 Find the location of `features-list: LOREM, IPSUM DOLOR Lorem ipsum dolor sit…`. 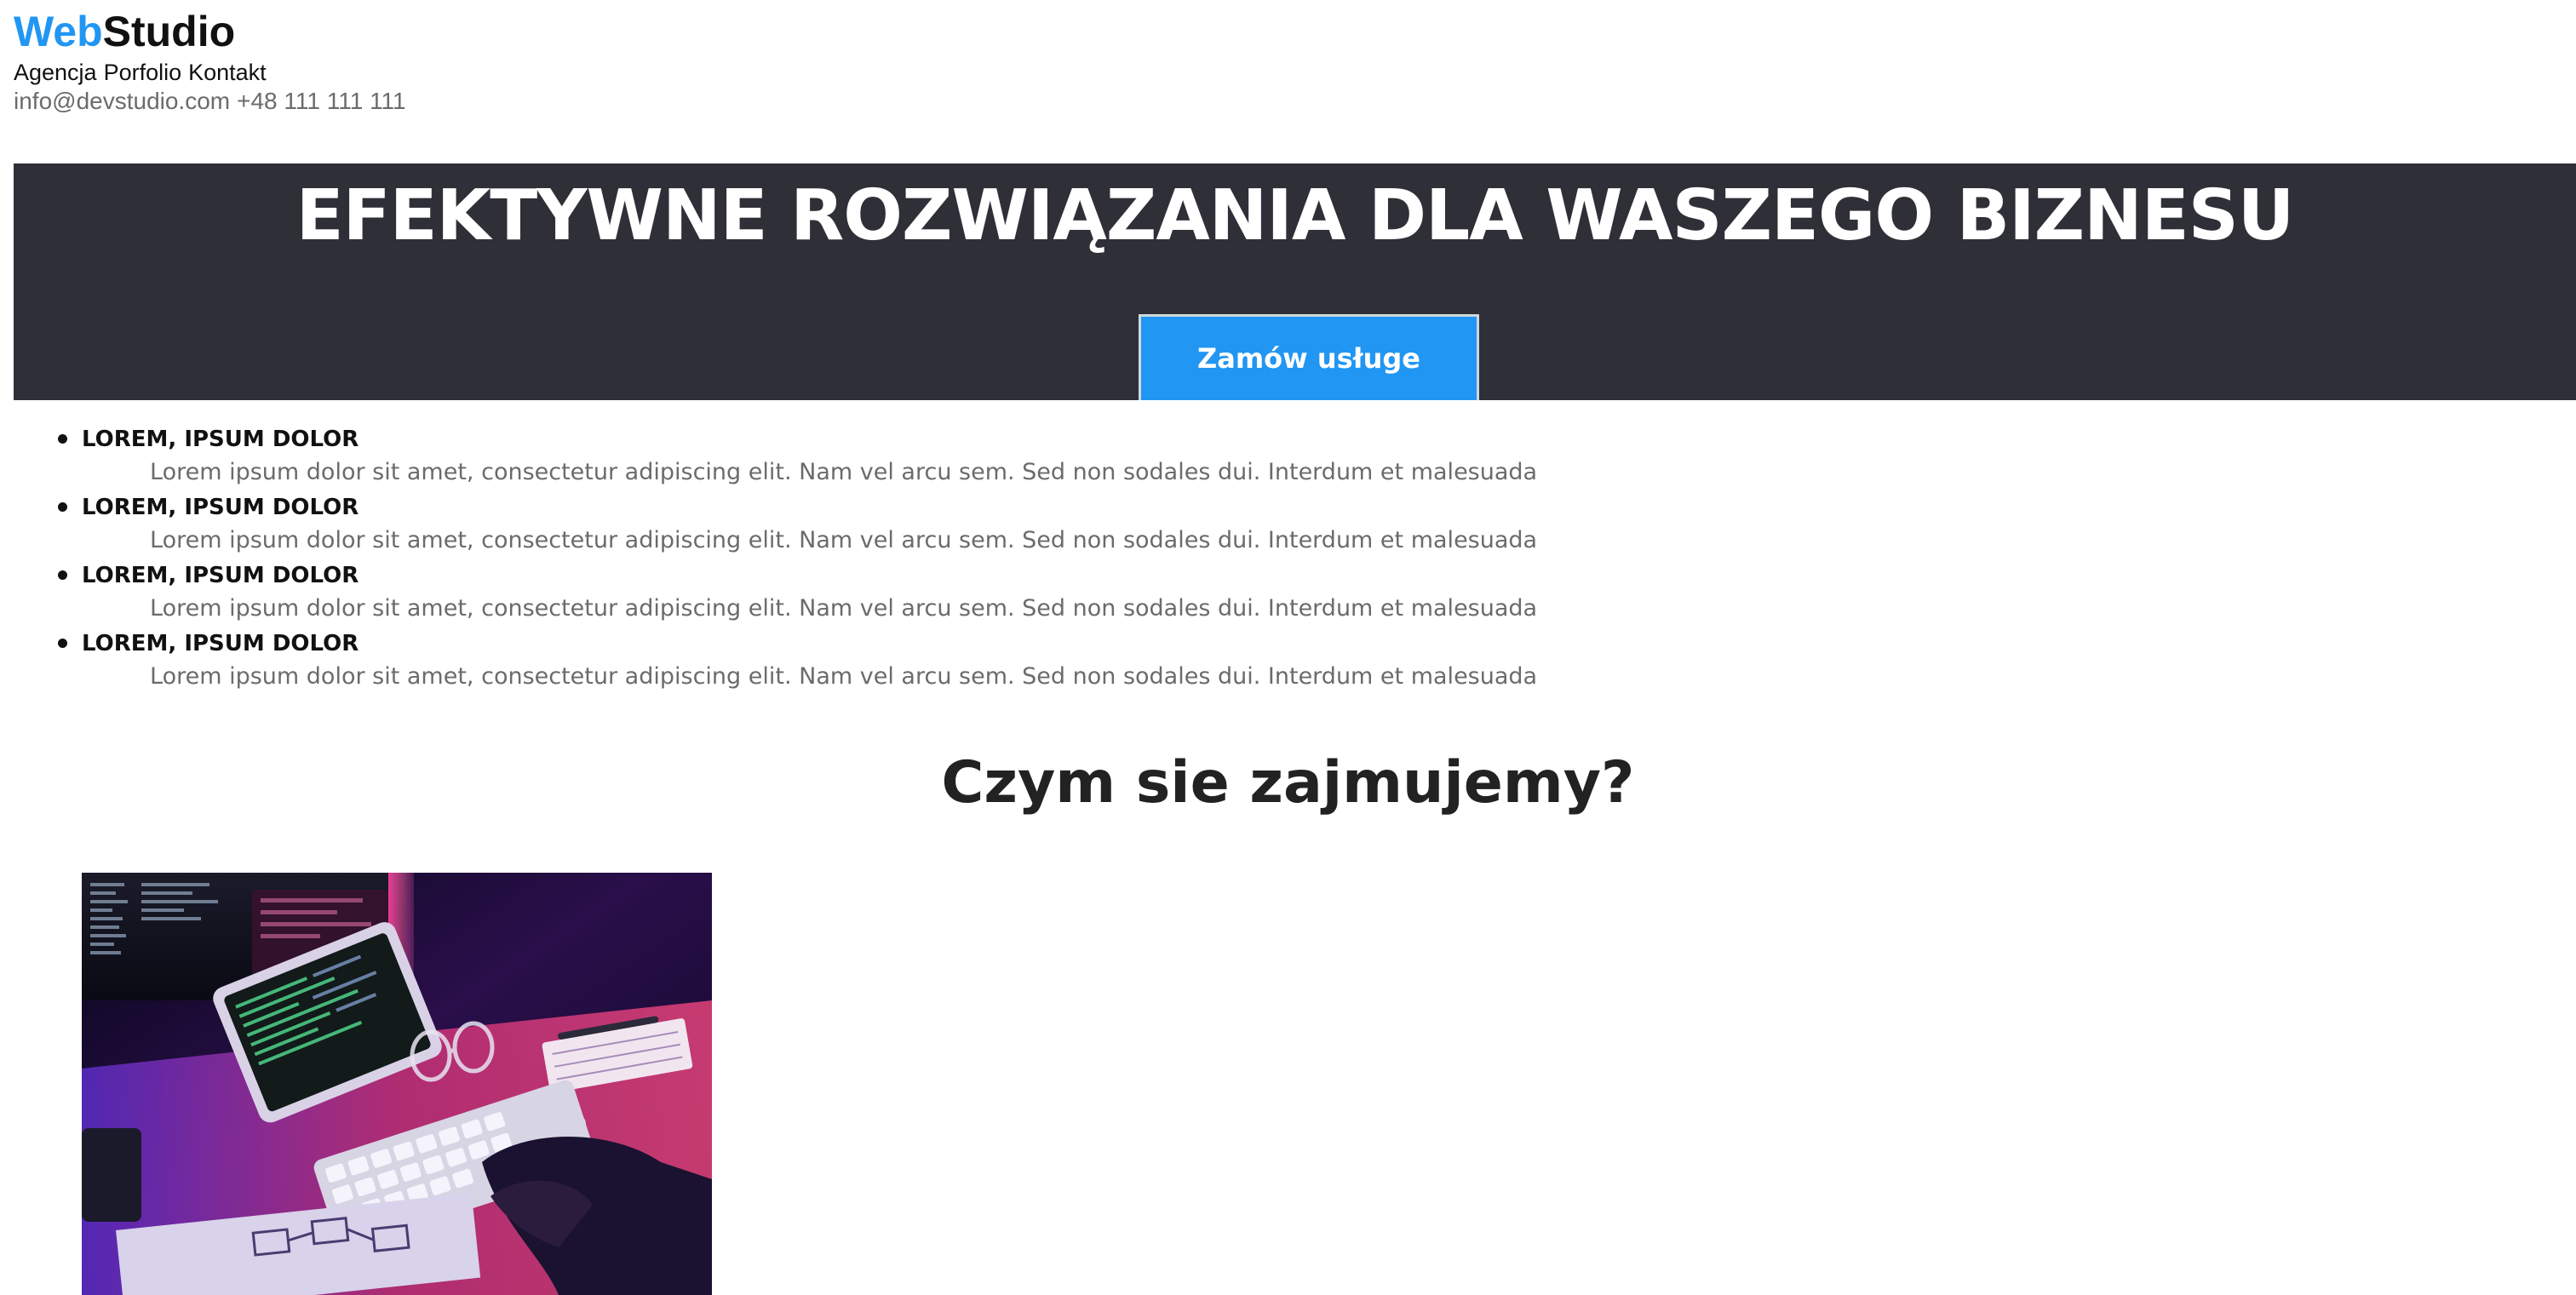

features-list: LOREM, IPSUM DOLOR Lorem ipsum dolor sit… is located at coordinates (796, 560).